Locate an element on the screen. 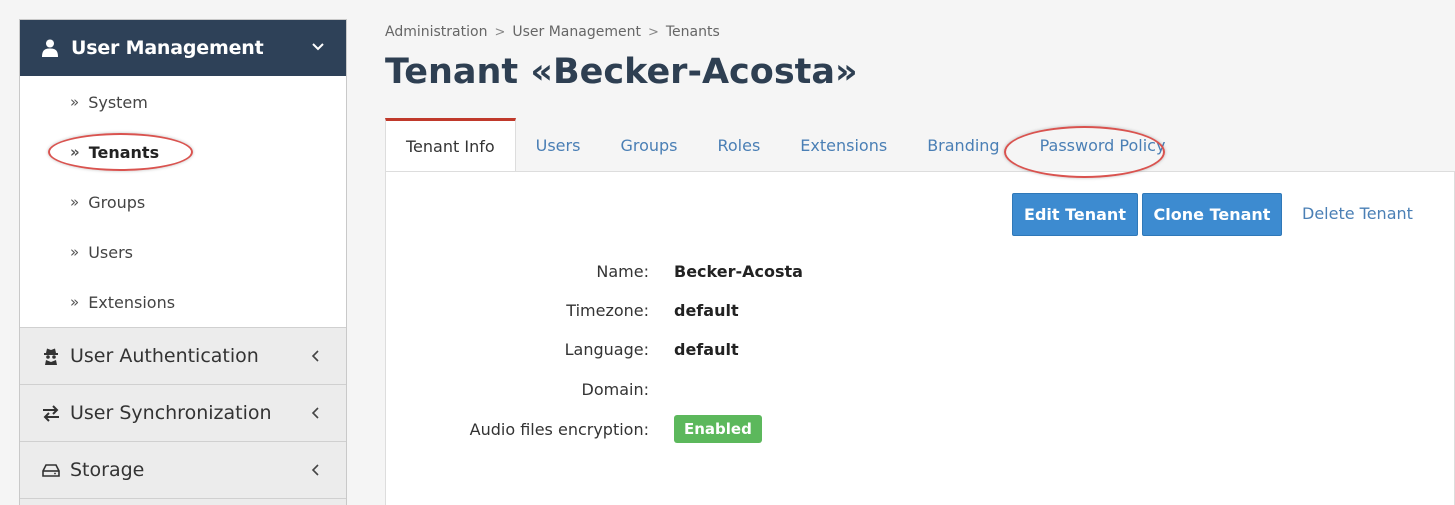 This screenshot has height=505, width=1455. sidebar-item-tenants: » Tenants is located at coordinates (183, 152).